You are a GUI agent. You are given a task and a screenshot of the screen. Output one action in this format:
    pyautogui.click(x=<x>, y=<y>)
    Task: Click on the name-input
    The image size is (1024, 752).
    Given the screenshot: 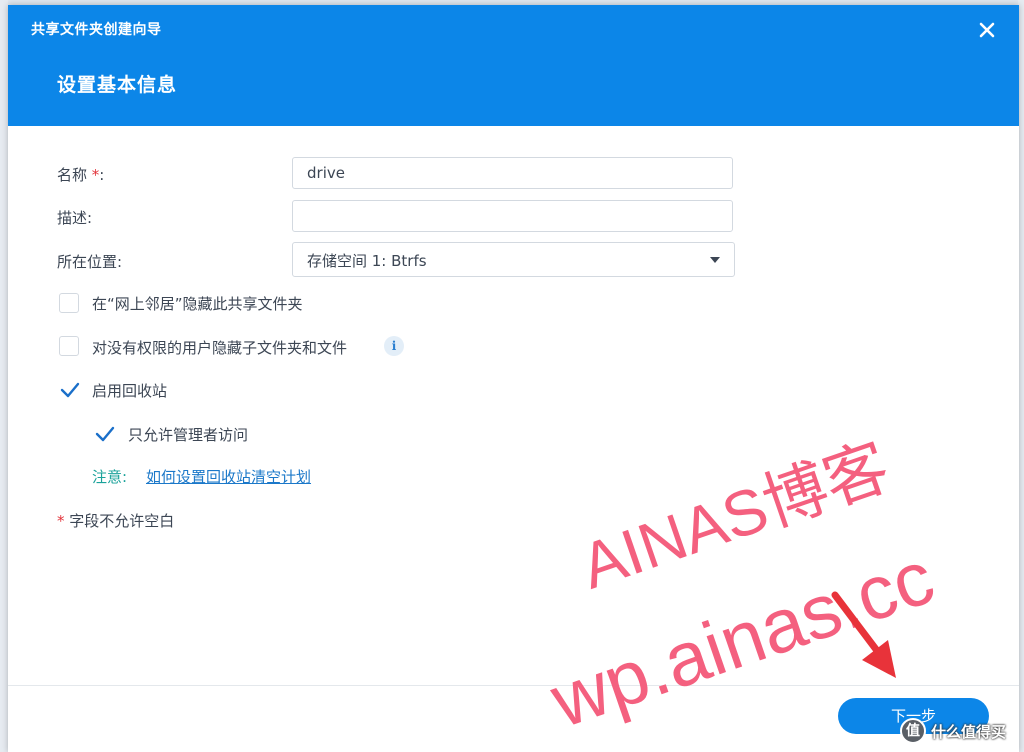 What is the action you would take?
    pyautogui.click(x=512, y=173)
    